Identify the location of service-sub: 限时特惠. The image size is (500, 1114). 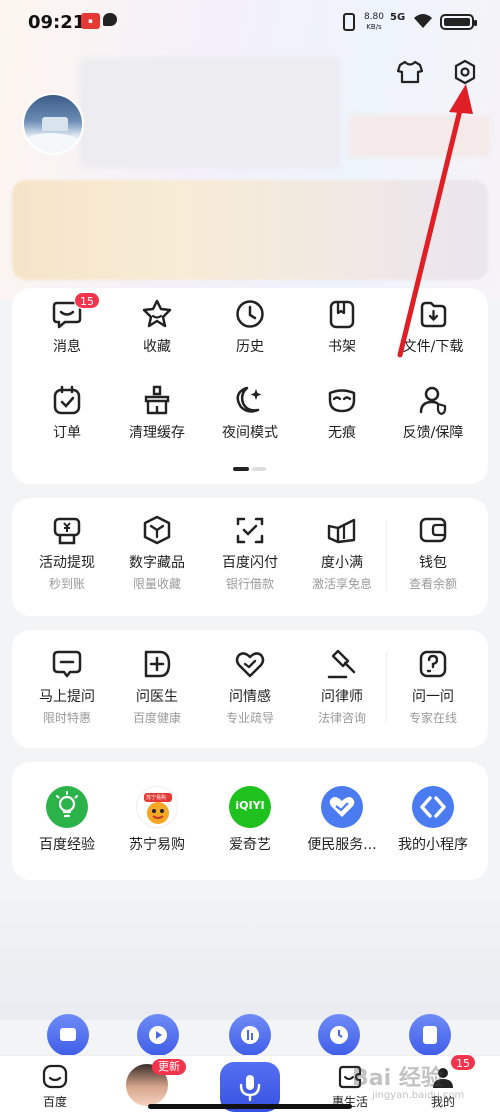
(66, 718).